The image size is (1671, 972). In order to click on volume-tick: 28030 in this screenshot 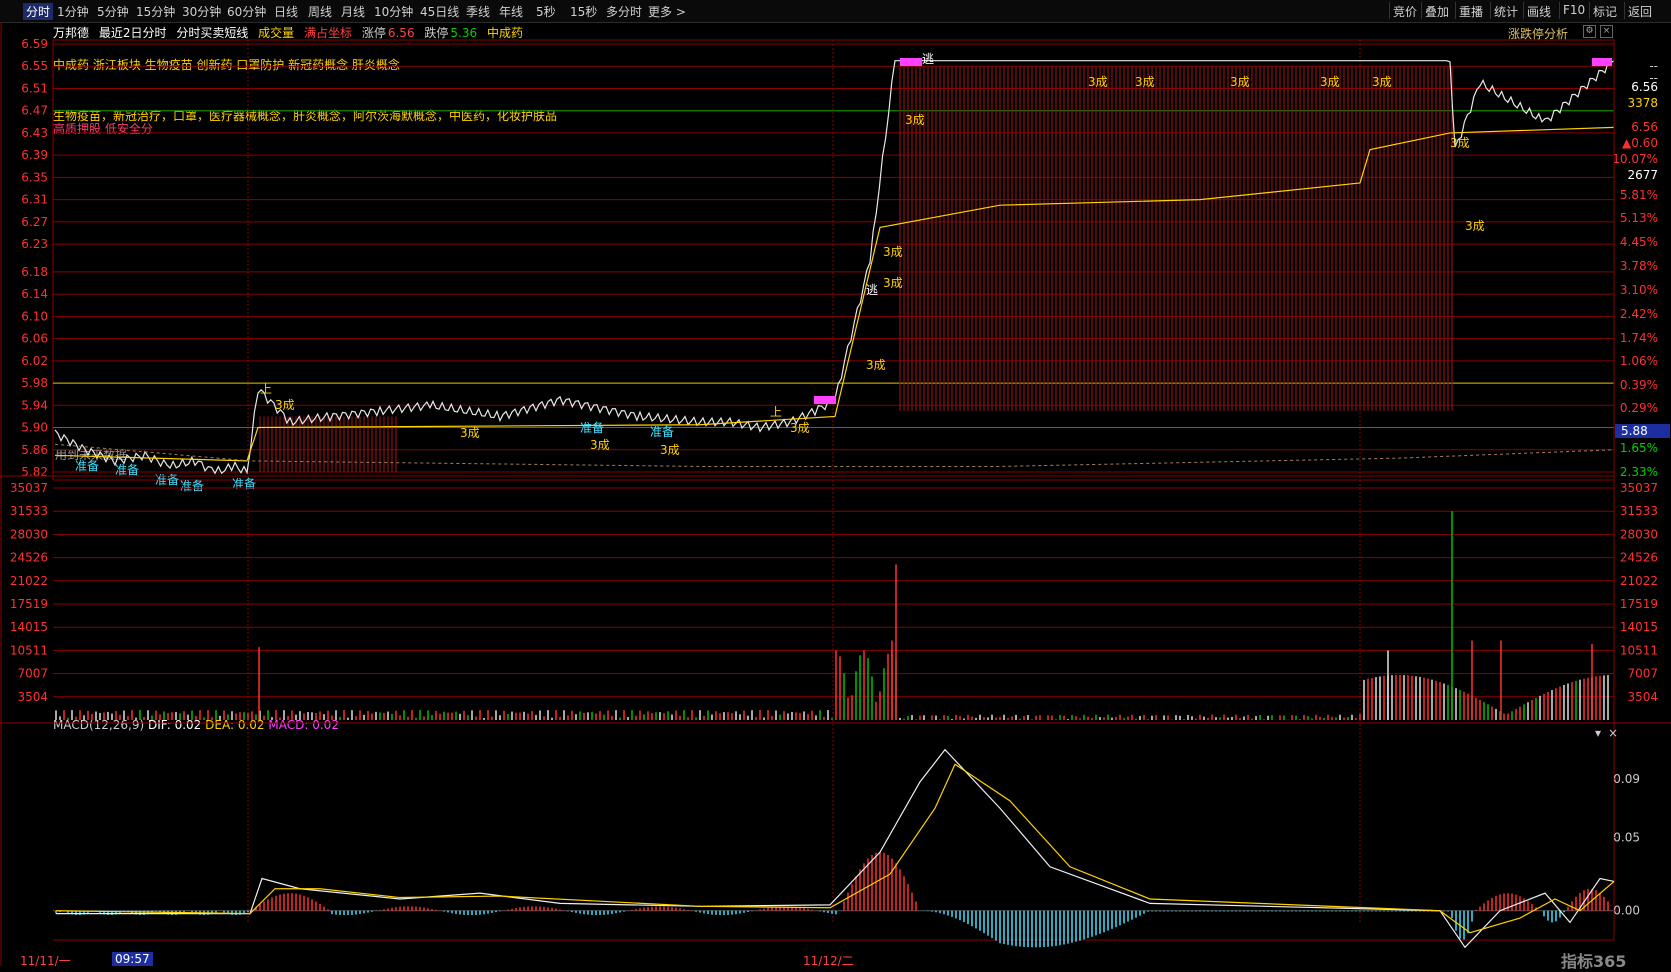, I will do `click(29, 534)`.